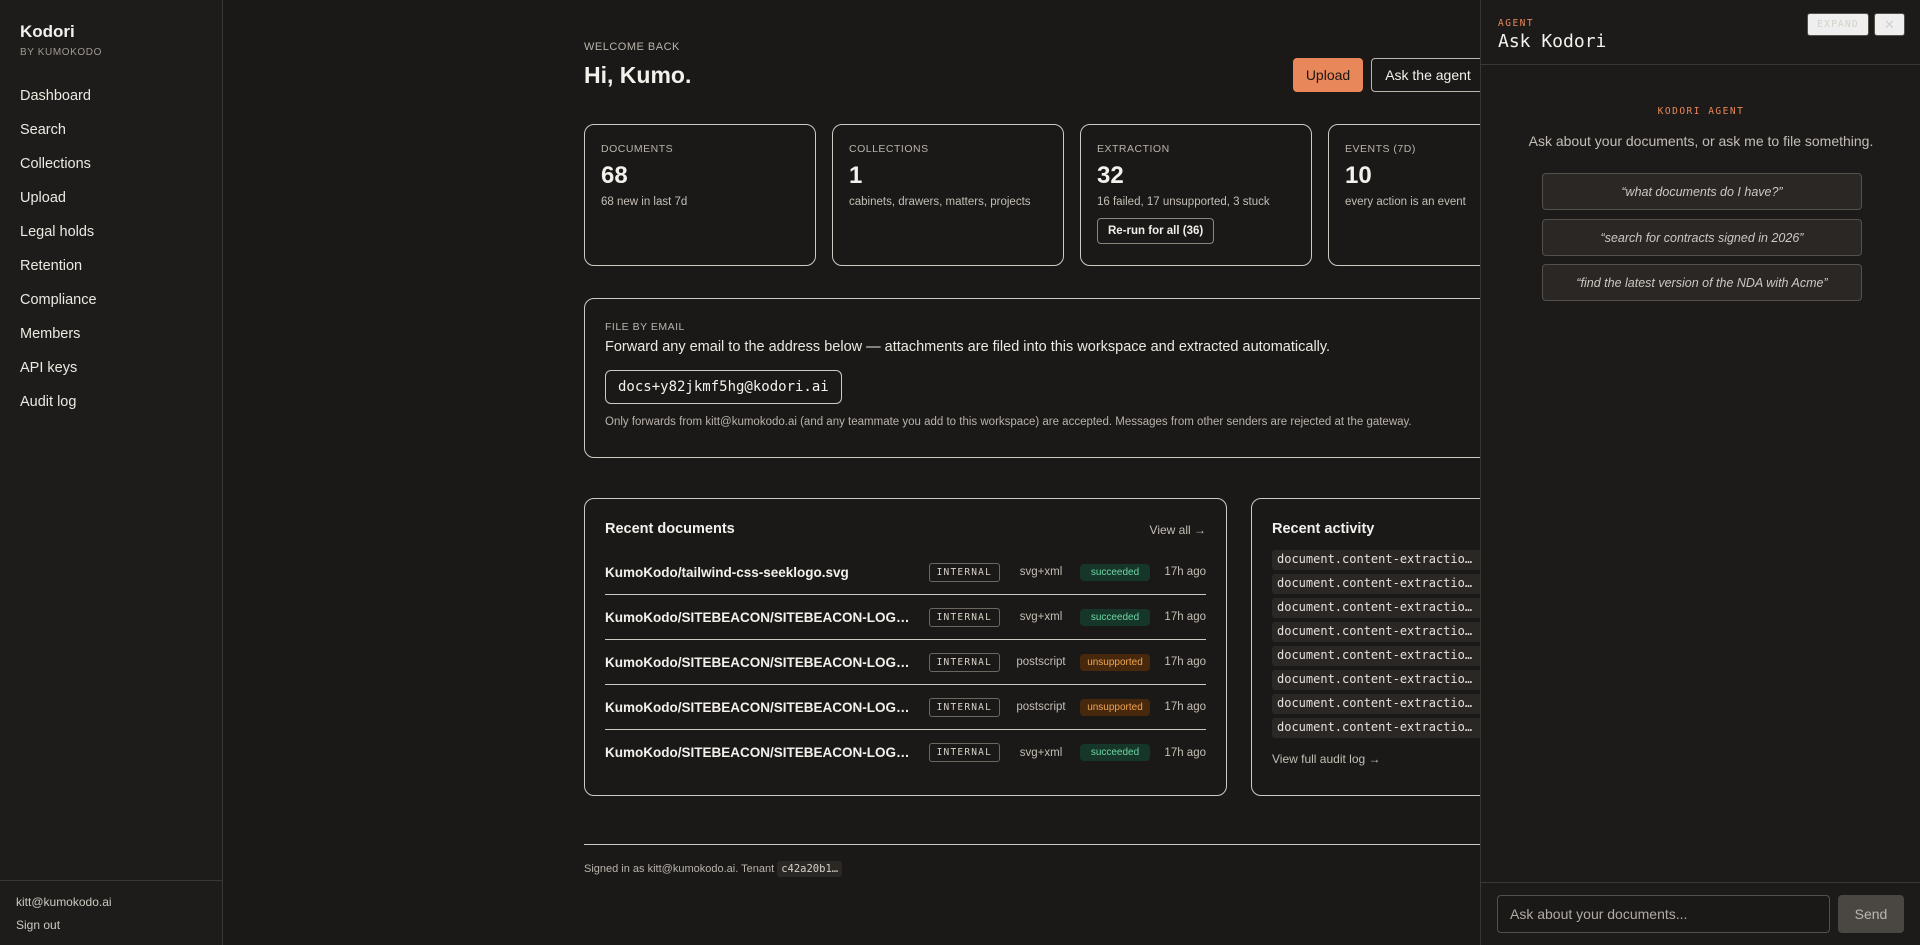 The height and width of the screenshot is (945, 1920). What do you see at coordinates (58, 341) in the screenshot?
I see `sidebar-item-members: Members` at bounding box center [58, 341].